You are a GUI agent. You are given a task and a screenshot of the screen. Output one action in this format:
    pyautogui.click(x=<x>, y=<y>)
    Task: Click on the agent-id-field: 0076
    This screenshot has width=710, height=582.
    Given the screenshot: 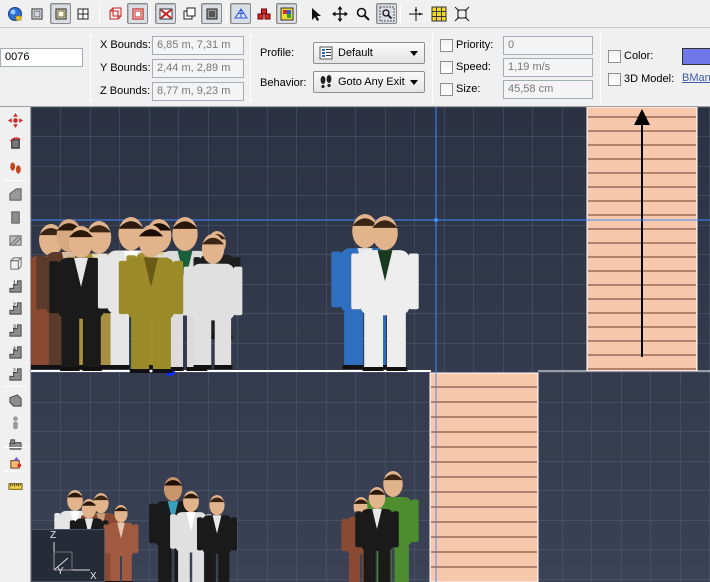 What is the action you would take?
    pyautogui.click(x=41, y=57)
    